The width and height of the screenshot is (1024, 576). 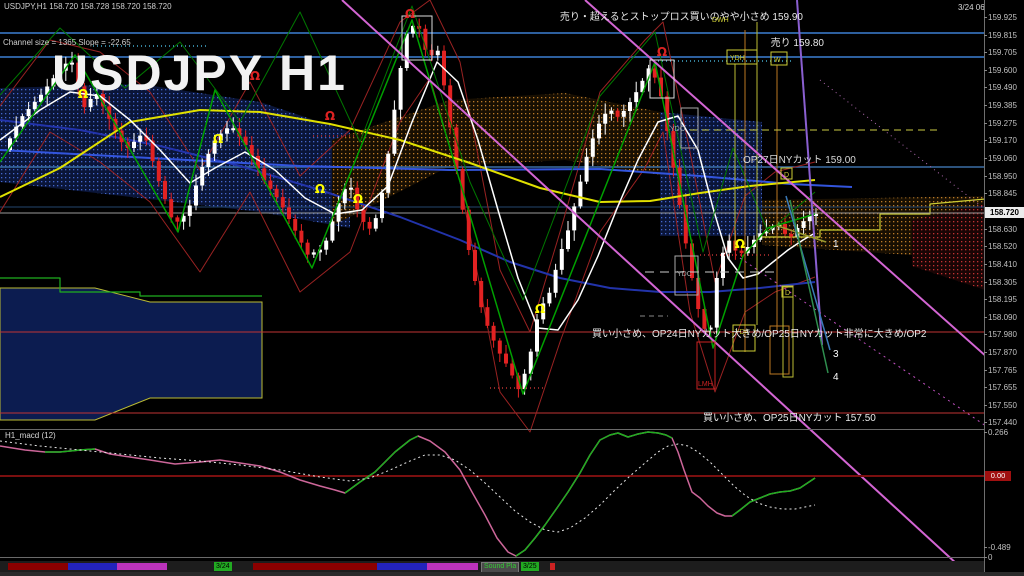 What do you see at coordinates (682, 16) in the screenshot?
I see `annotation-text: 売り・超えるとストップロス買いのやや小さめ 159.90` at bounding box center [682, 16].